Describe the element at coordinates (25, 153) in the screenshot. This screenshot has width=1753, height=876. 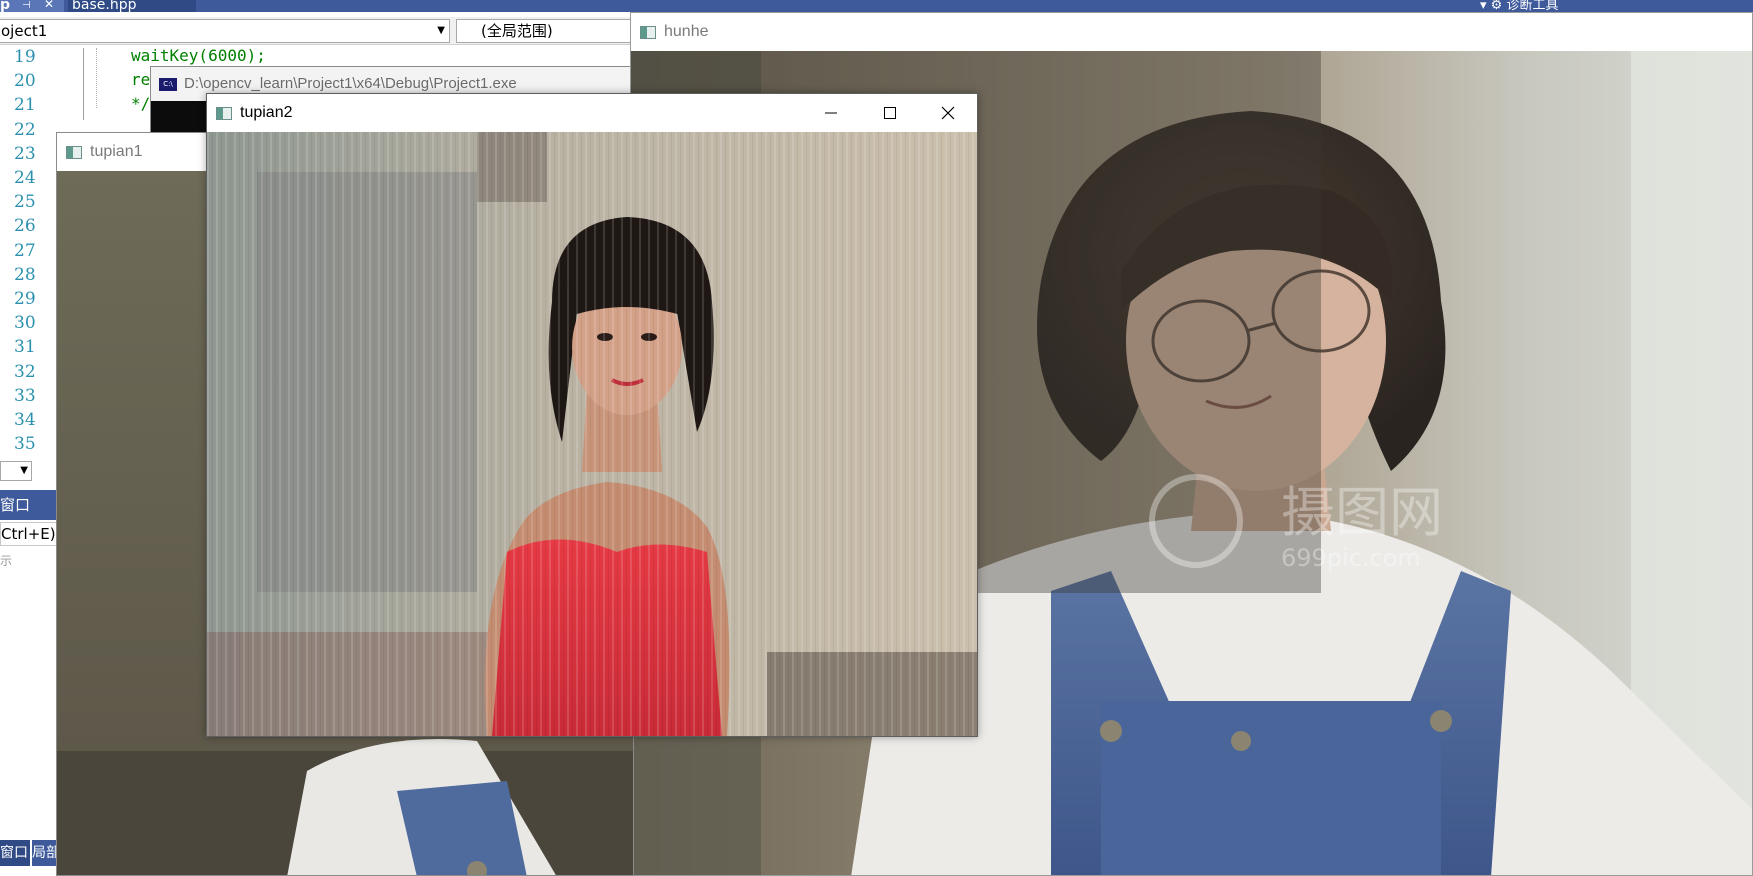
I see `line-number: 23` at that location.